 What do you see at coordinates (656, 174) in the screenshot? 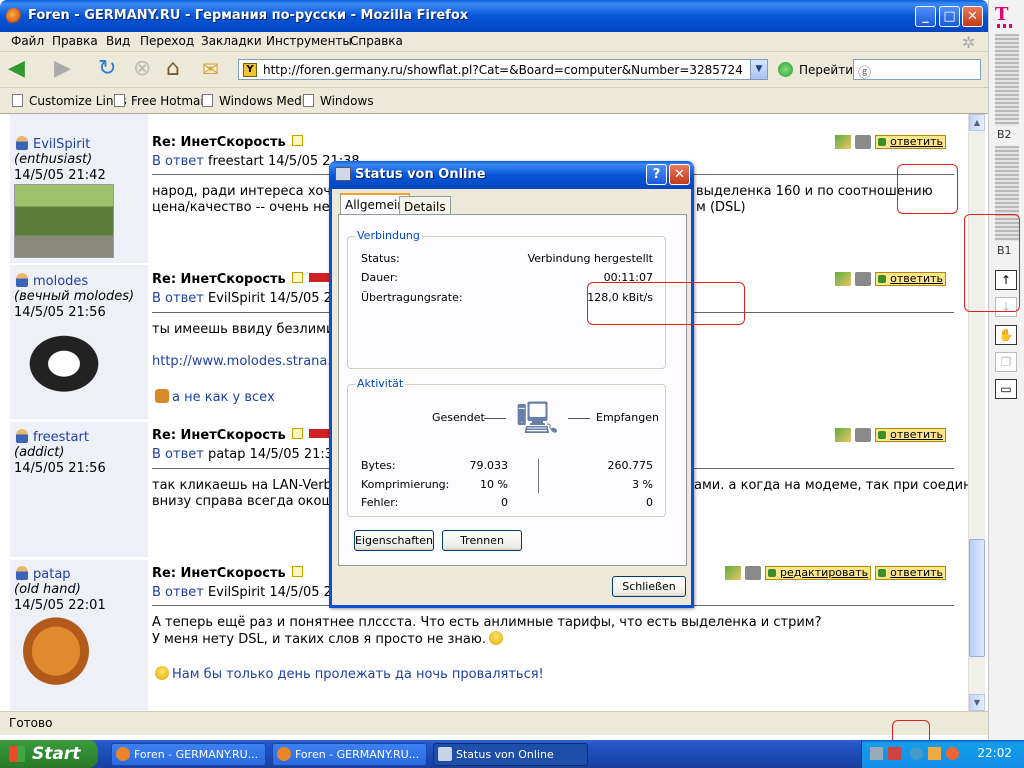
I see `help-button: ?` at bounding box center [656, 174].